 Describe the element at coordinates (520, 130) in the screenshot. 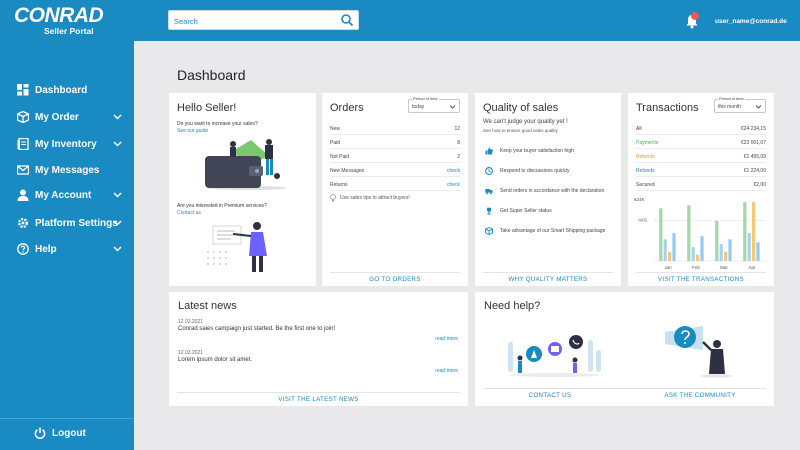

I see `quality-how-to-link: See how to ensure good sales quality` at that location.